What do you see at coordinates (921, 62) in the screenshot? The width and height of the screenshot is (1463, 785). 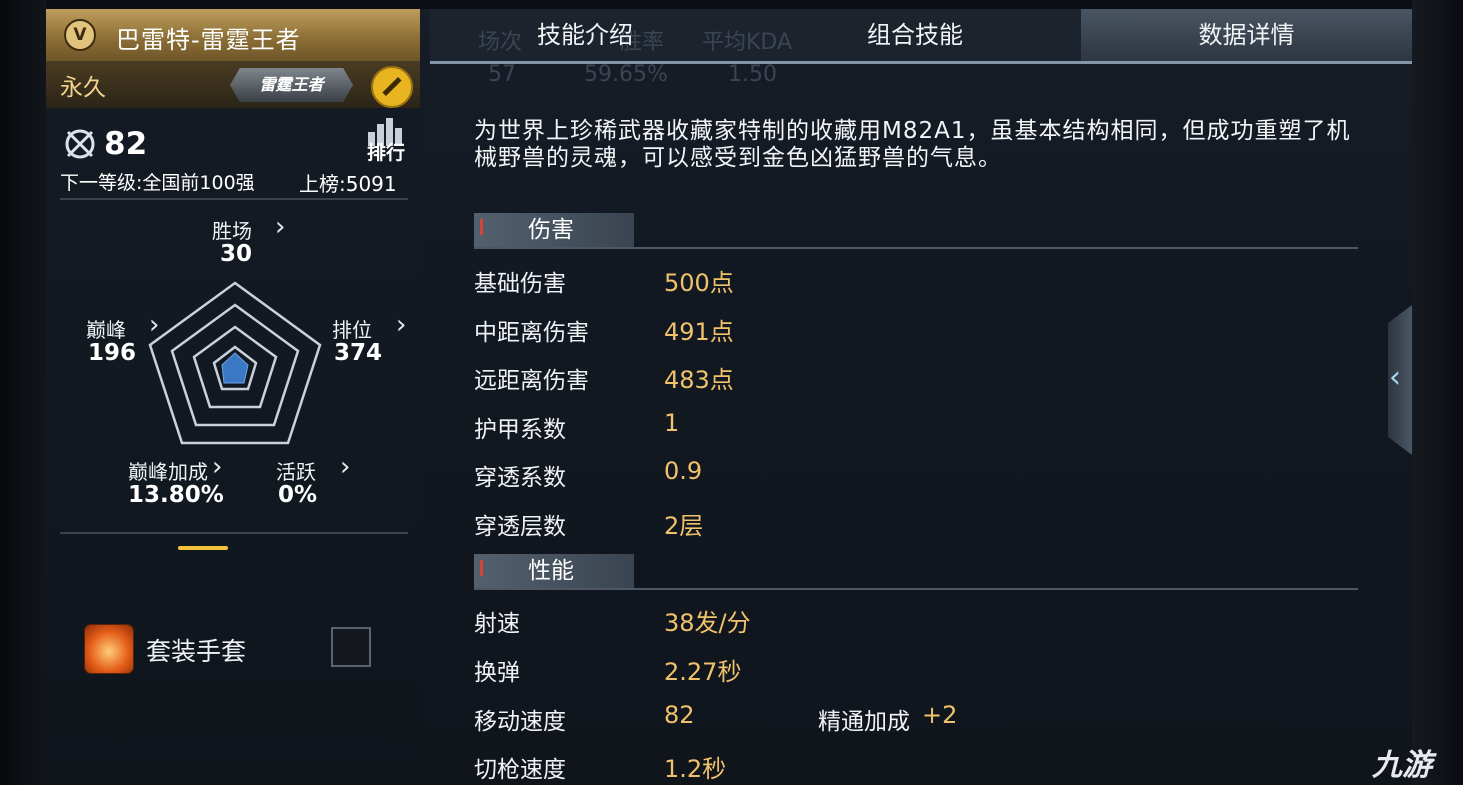 I see `tab-underline` at bounding box center [921, 62].